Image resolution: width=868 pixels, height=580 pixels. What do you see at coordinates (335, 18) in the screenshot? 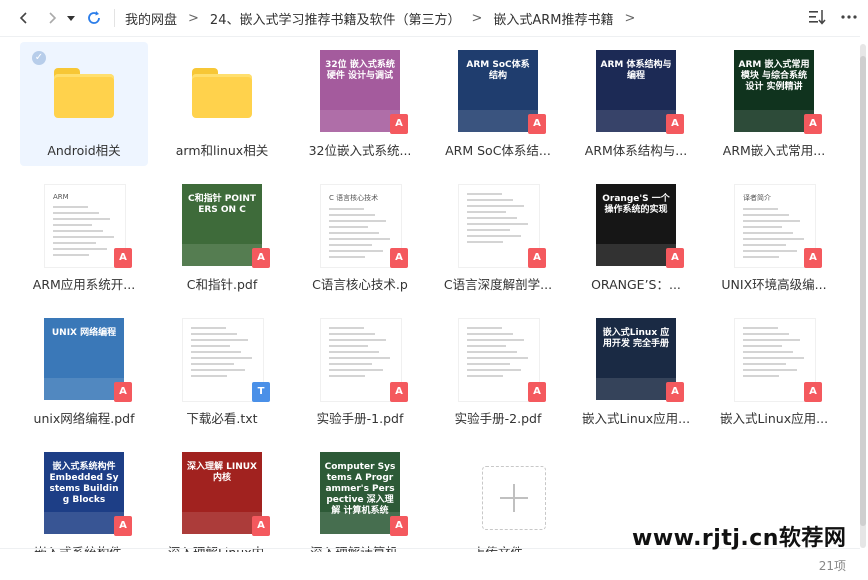
I see `breadcrumb-item: 24、嵌入式学习推荐书籍及软件（第三方）` at bounding box center [335, 18].